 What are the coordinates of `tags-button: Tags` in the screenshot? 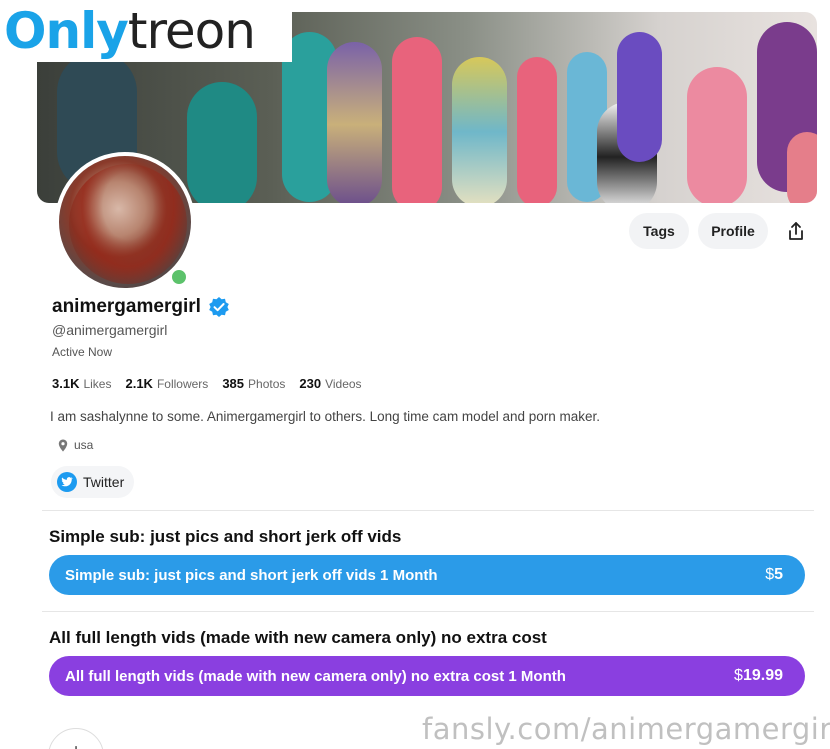 It's located at (659, 231).